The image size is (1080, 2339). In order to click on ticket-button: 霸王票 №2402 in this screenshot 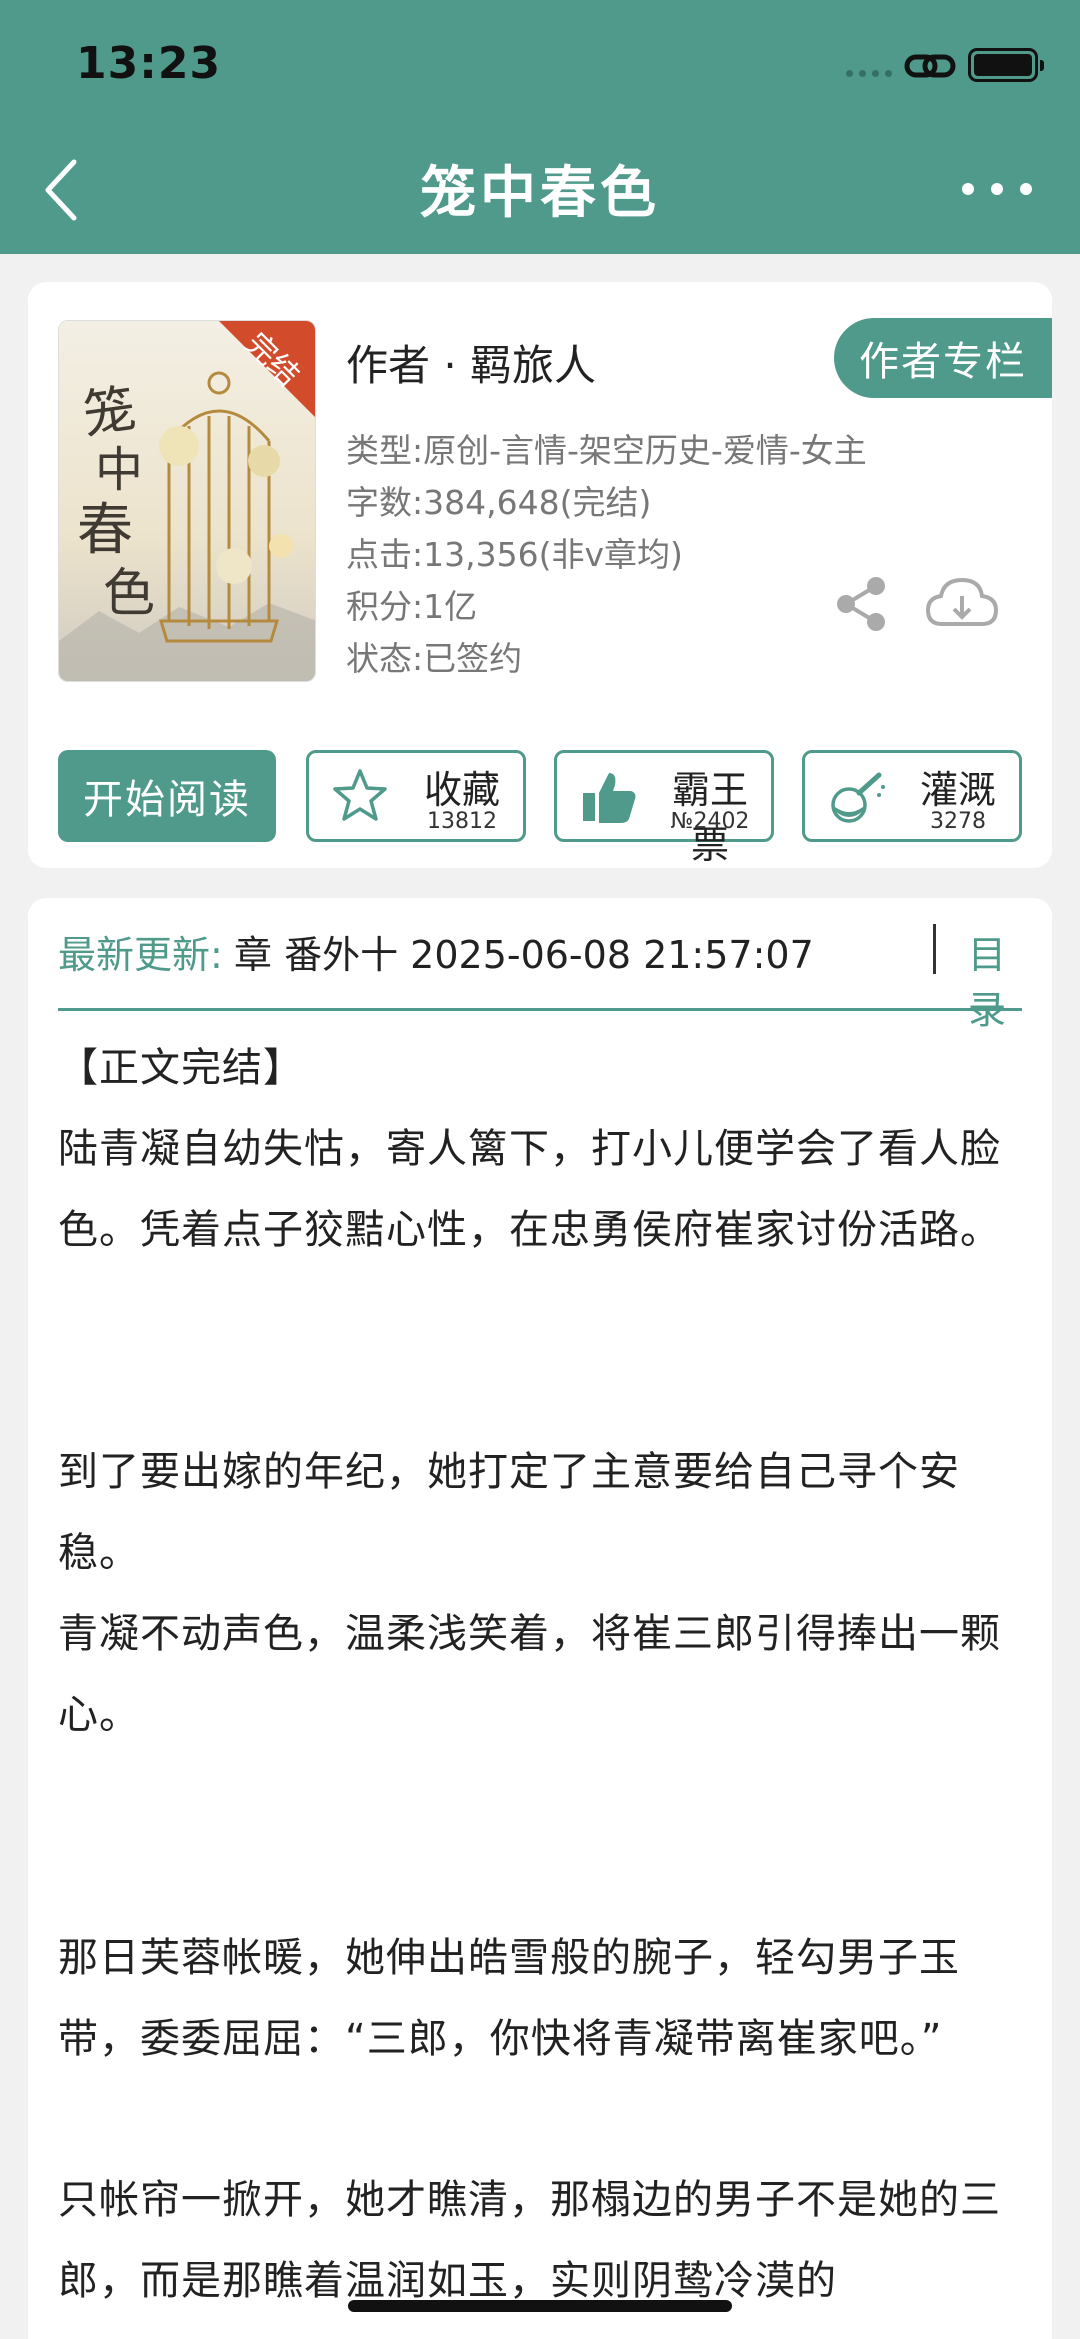, I will do `click(664, 808)`.